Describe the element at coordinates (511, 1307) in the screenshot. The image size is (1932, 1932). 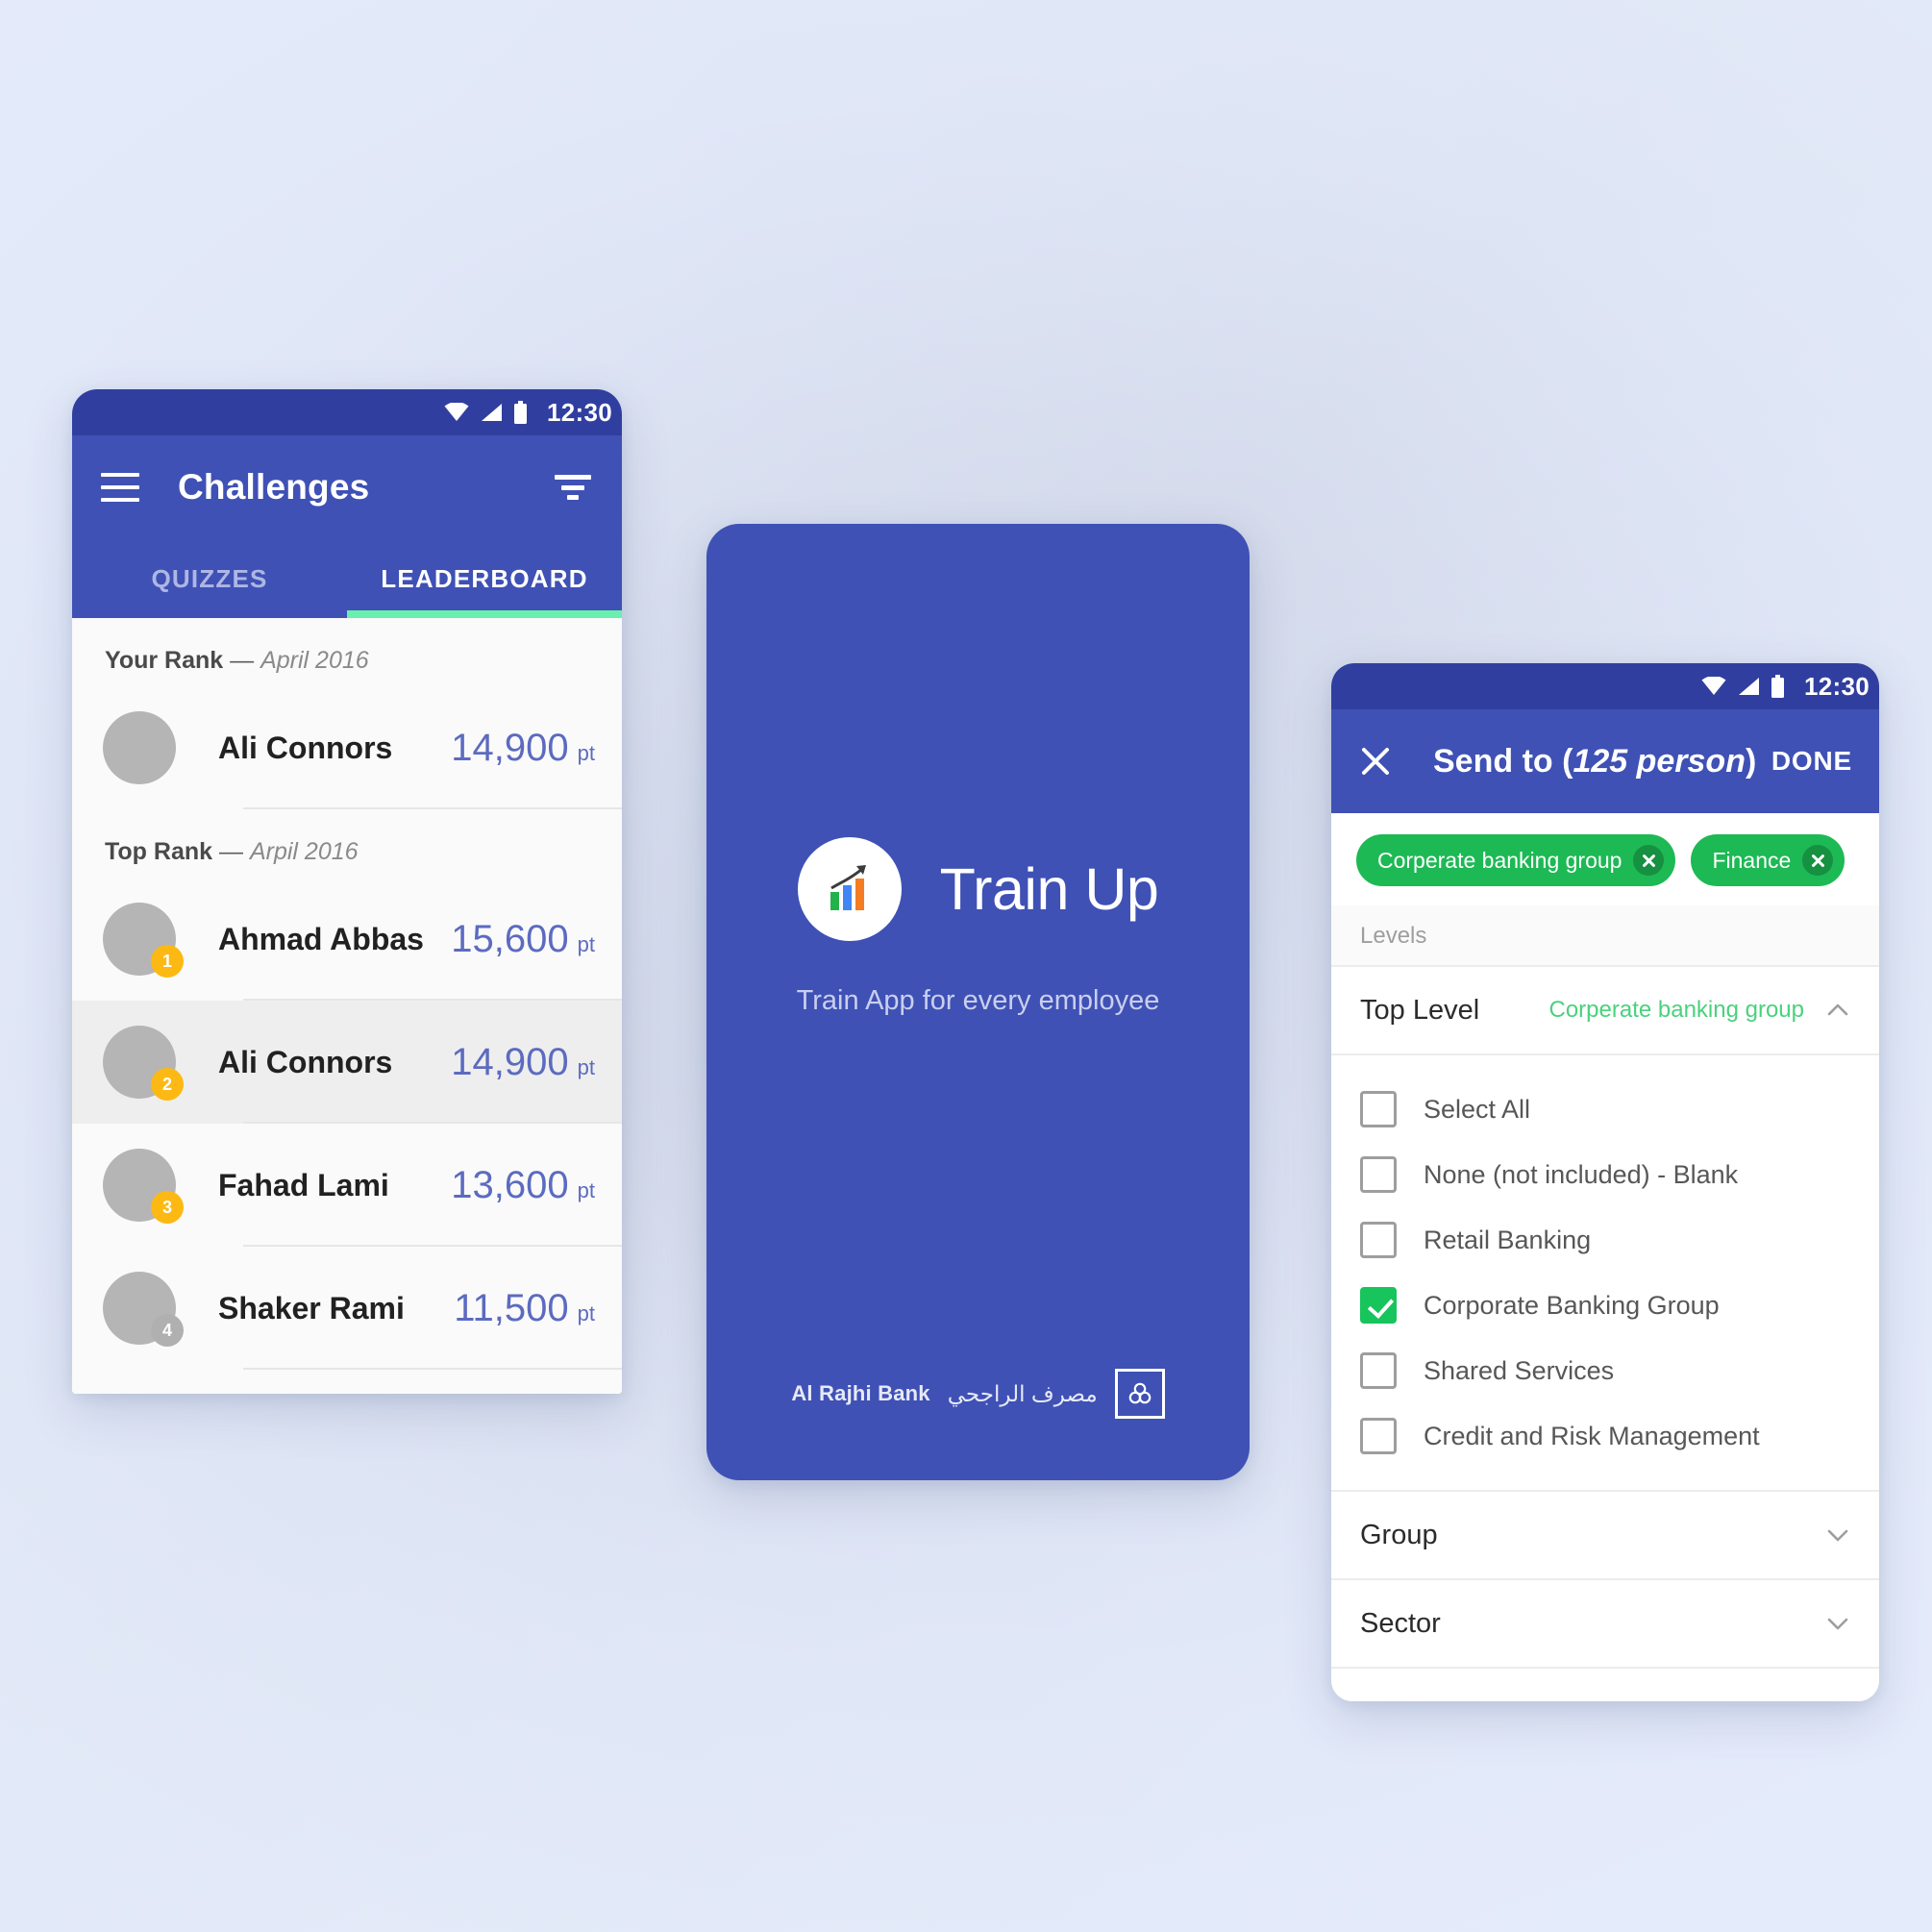
I see `points-value: 11,500` at that location.